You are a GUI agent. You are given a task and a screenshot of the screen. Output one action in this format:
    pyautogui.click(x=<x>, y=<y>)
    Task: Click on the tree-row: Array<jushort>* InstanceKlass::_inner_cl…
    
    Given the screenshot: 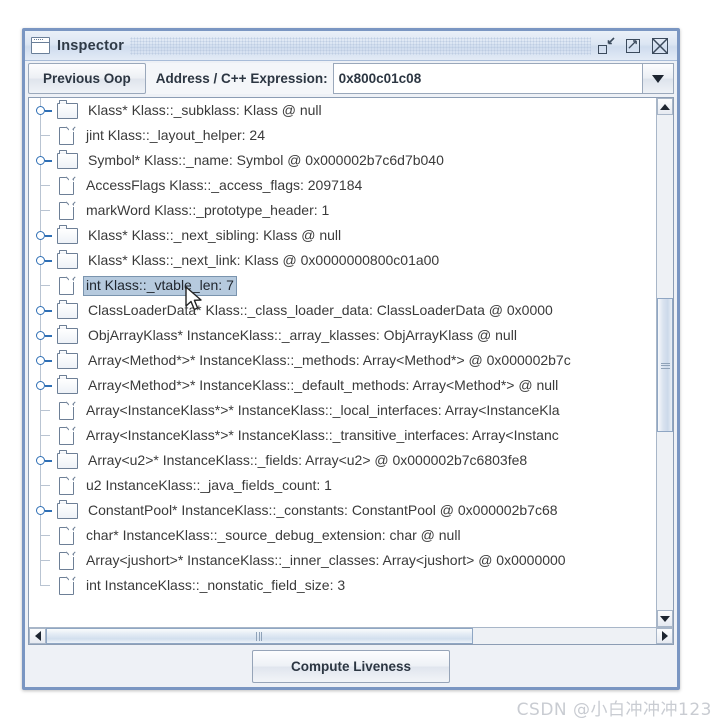 What is the action you would take?
    pyautogui.click(x=301, y=560)
    